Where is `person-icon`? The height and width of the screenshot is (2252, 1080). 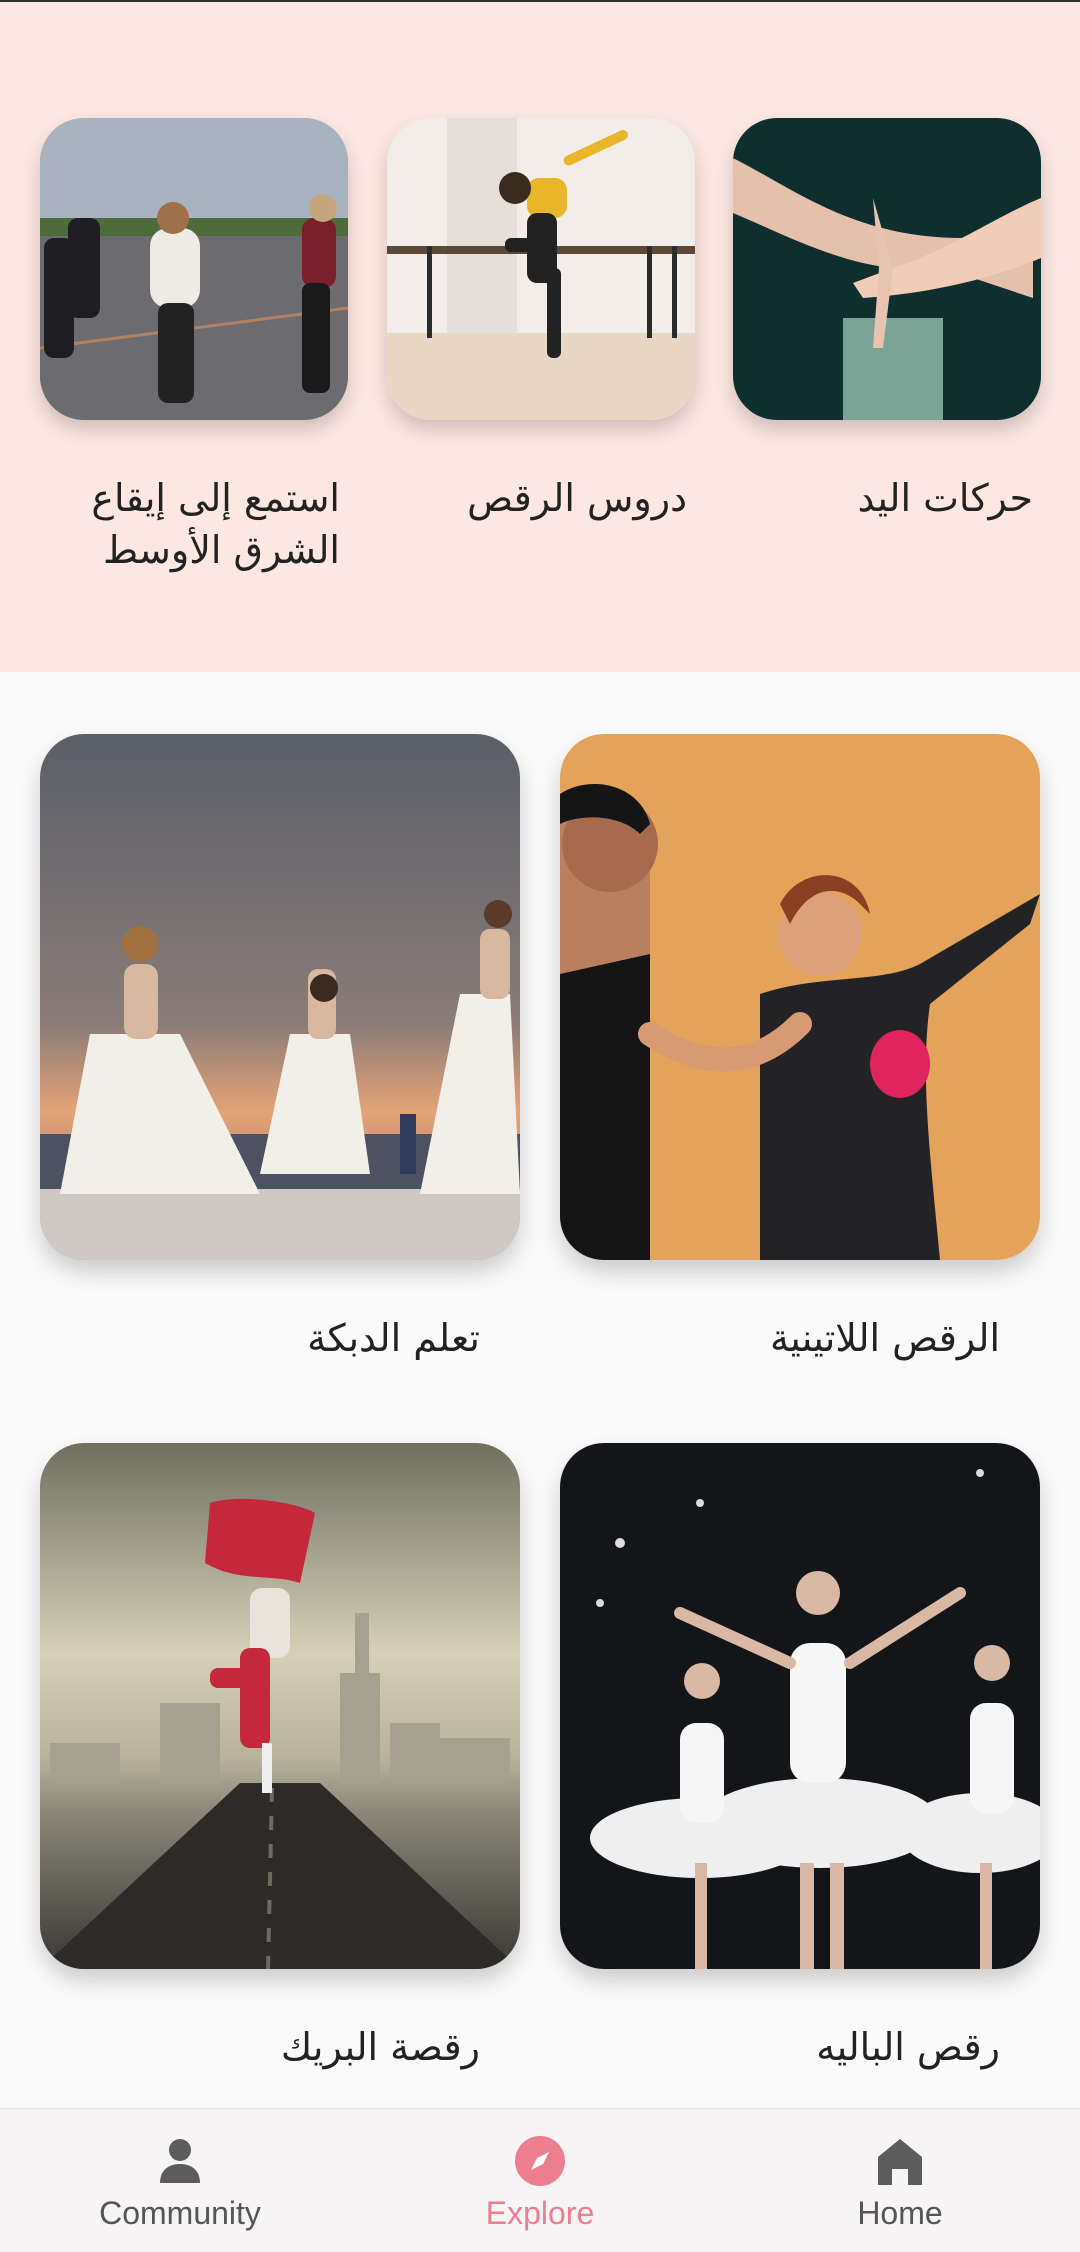
person-icon is located at coordinates (180, 2161).